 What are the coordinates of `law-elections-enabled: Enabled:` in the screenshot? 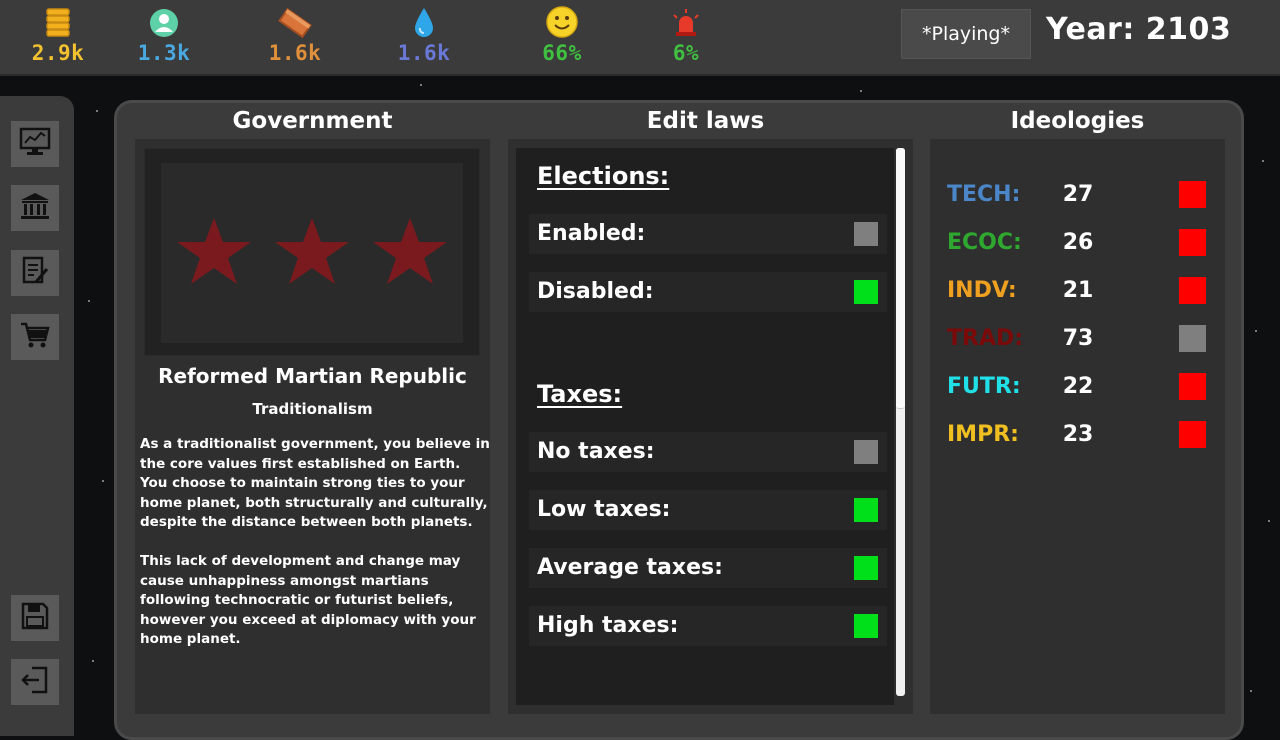 It's located at (708, 234).